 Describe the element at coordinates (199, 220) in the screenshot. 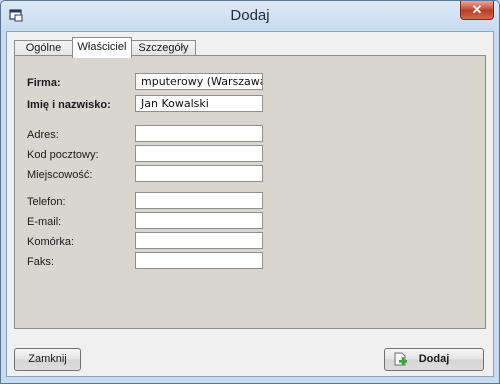

I see `email-field` at that location.